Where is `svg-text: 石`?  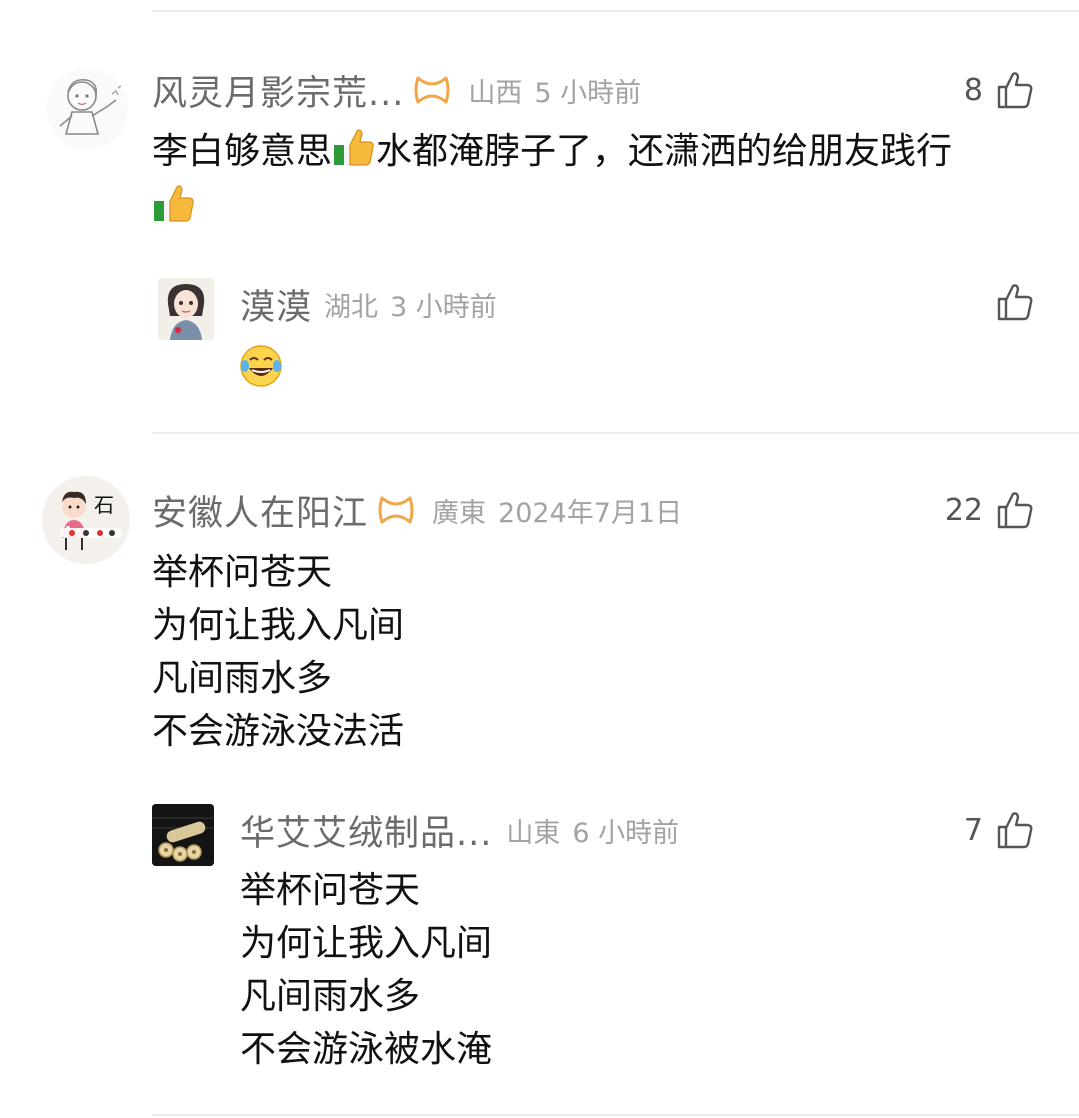
svg-text: 石 is located at coordinates (104, 505).